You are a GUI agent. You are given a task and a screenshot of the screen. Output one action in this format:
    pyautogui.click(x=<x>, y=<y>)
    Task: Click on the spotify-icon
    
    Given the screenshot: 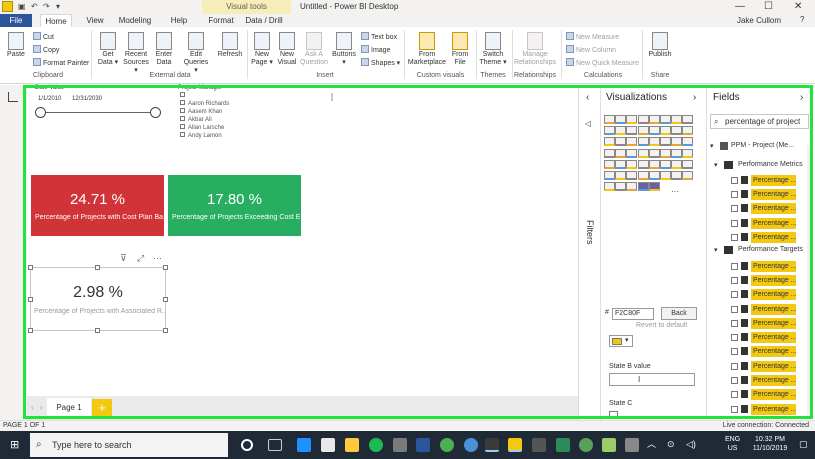 What is the action you would take?
    pyautogui.click(x=376, y=445)
    